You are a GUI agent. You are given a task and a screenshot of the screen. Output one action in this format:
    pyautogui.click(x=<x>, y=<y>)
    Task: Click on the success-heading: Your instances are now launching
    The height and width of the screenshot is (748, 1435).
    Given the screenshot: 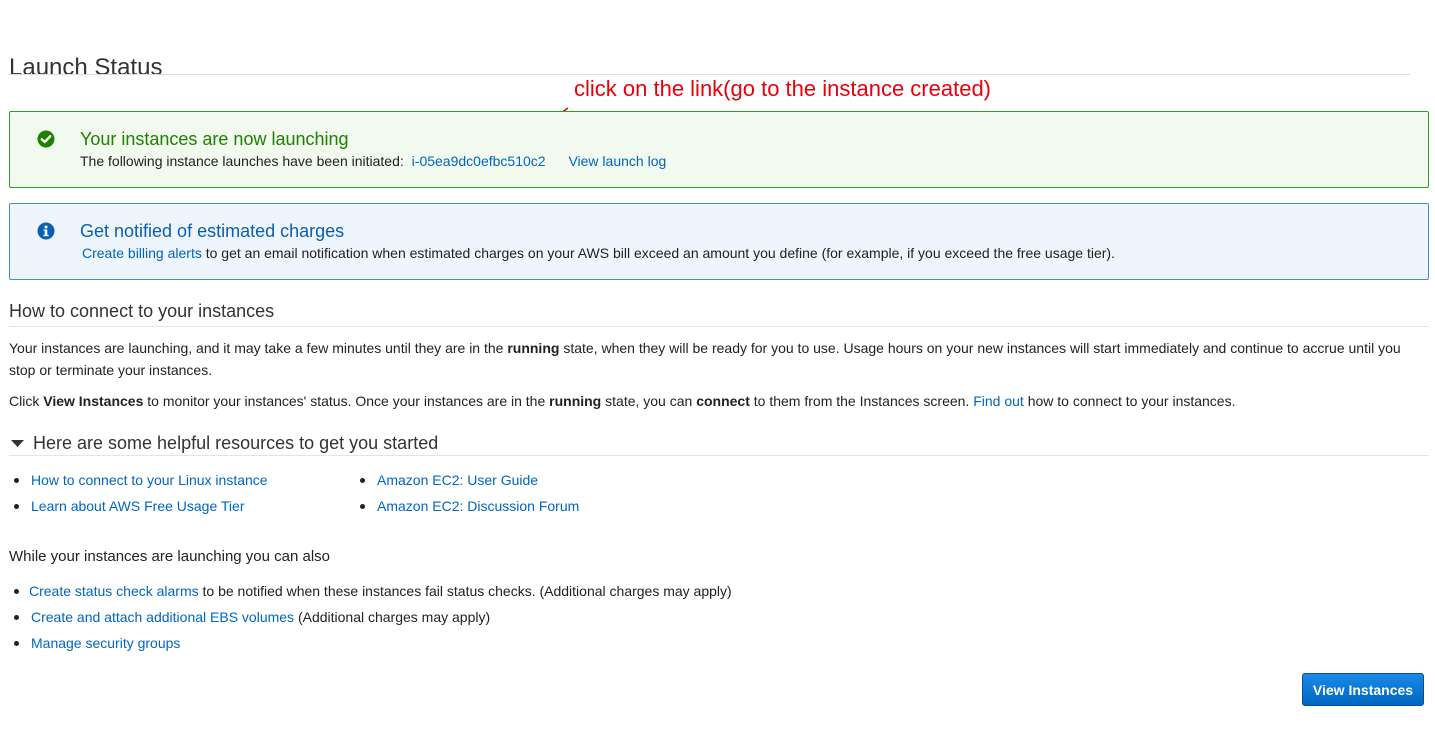 What is the action you would take?
    pyautogui.click(x=214, y=139)
    